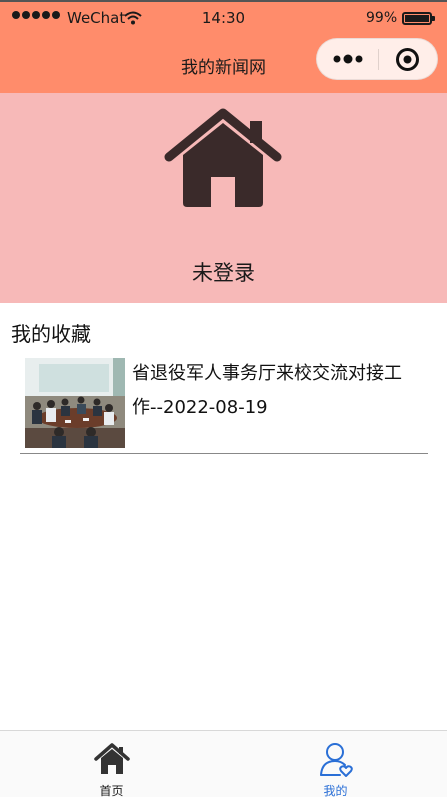  I want to click on mini-program-capsule, so click(377, 59).